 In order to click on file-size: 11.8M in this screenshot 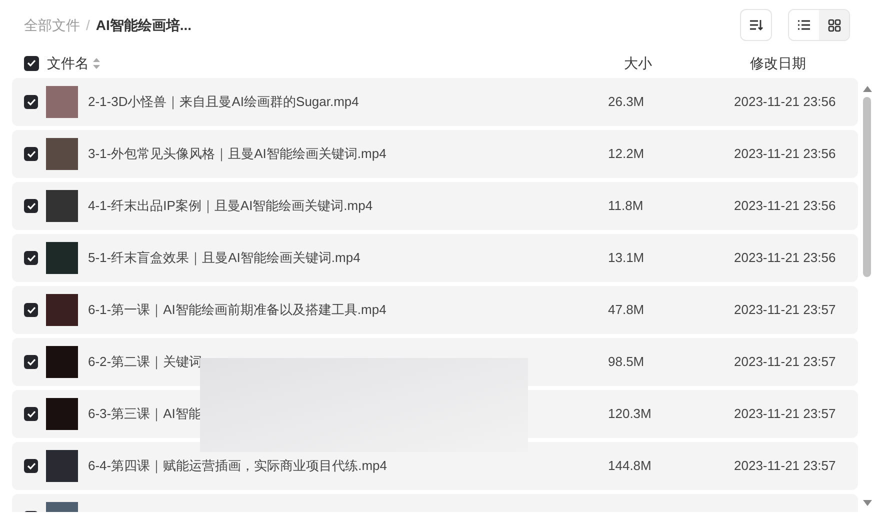, I will do `click(626, 206)`.